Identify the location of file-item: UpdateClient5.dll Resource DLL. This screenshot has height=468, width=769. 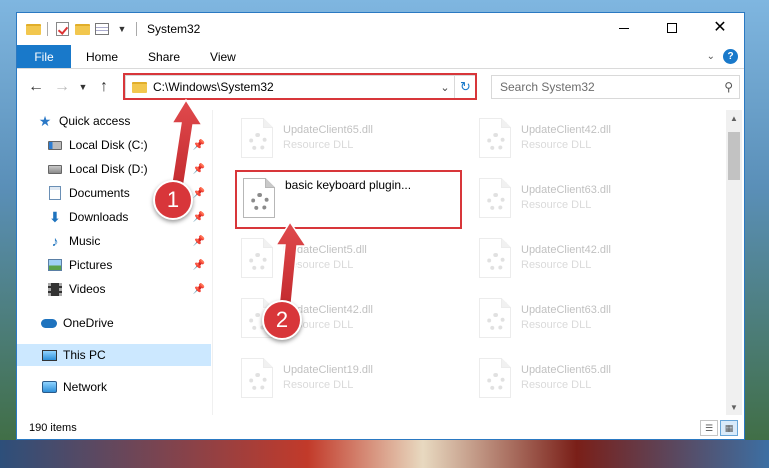
(346, 258).